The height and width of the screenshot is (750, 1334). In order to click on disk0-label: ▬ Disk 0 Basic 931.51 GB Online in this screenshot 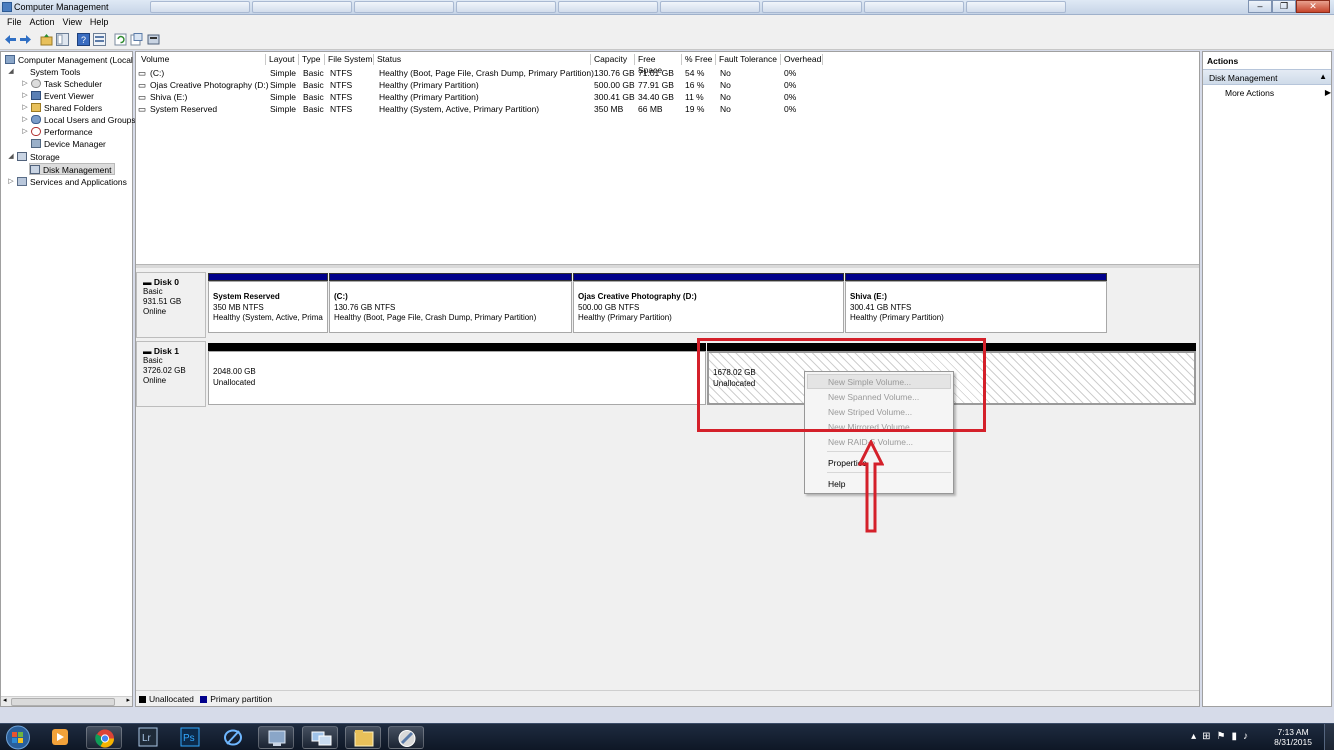, I will do `click(171, 305)`.